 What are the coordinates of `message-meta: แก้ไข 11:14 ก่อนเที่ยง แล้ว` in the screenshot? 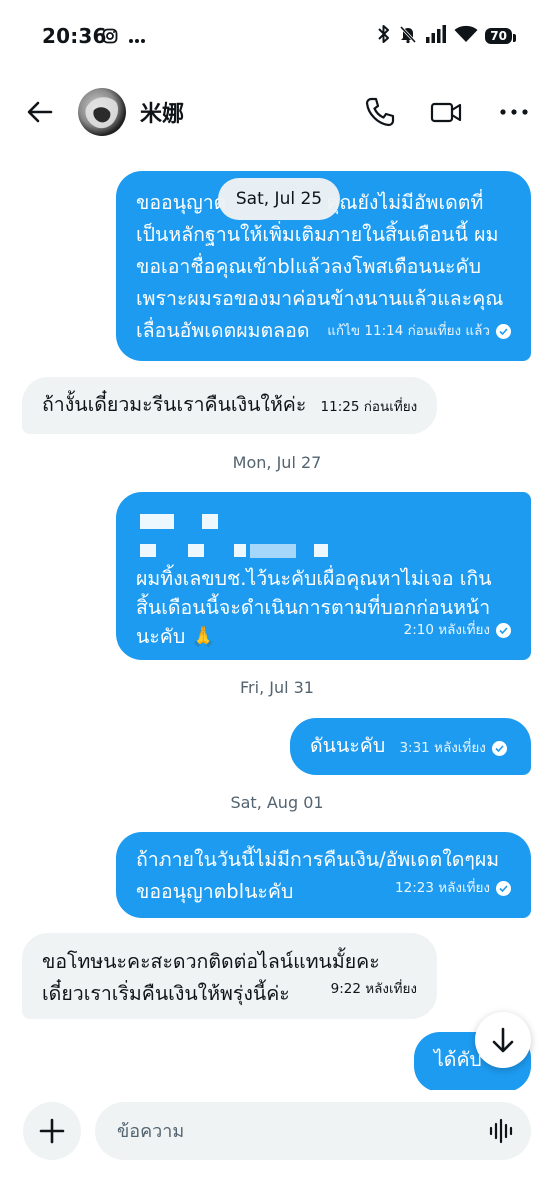 It's located at (419, 331).